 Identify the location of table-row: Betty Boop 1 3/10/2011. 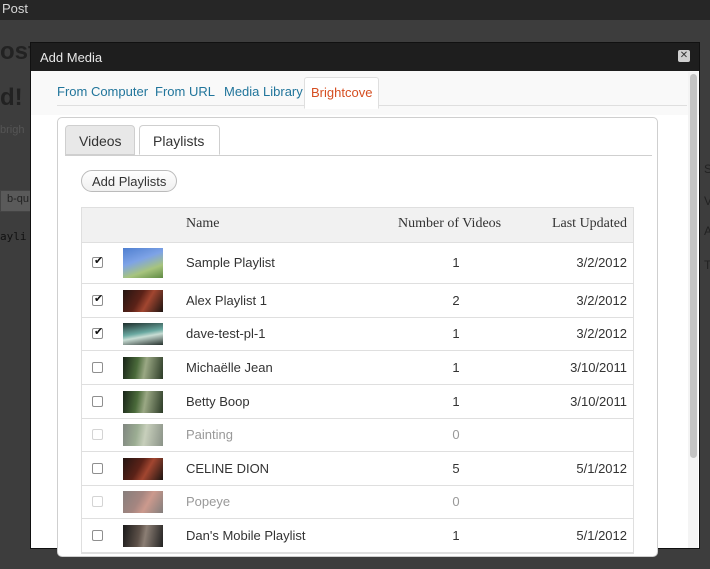
(357, 402).